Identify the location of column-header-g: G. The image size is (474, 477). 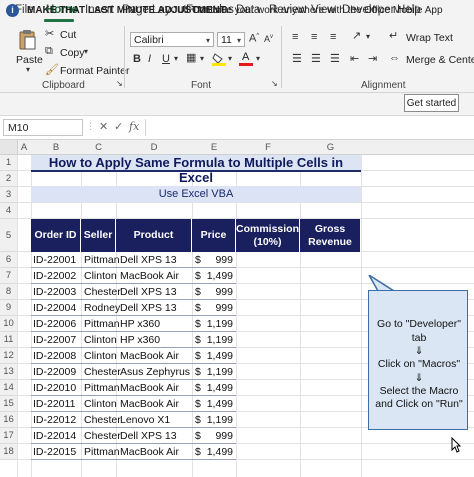
(330, 147).